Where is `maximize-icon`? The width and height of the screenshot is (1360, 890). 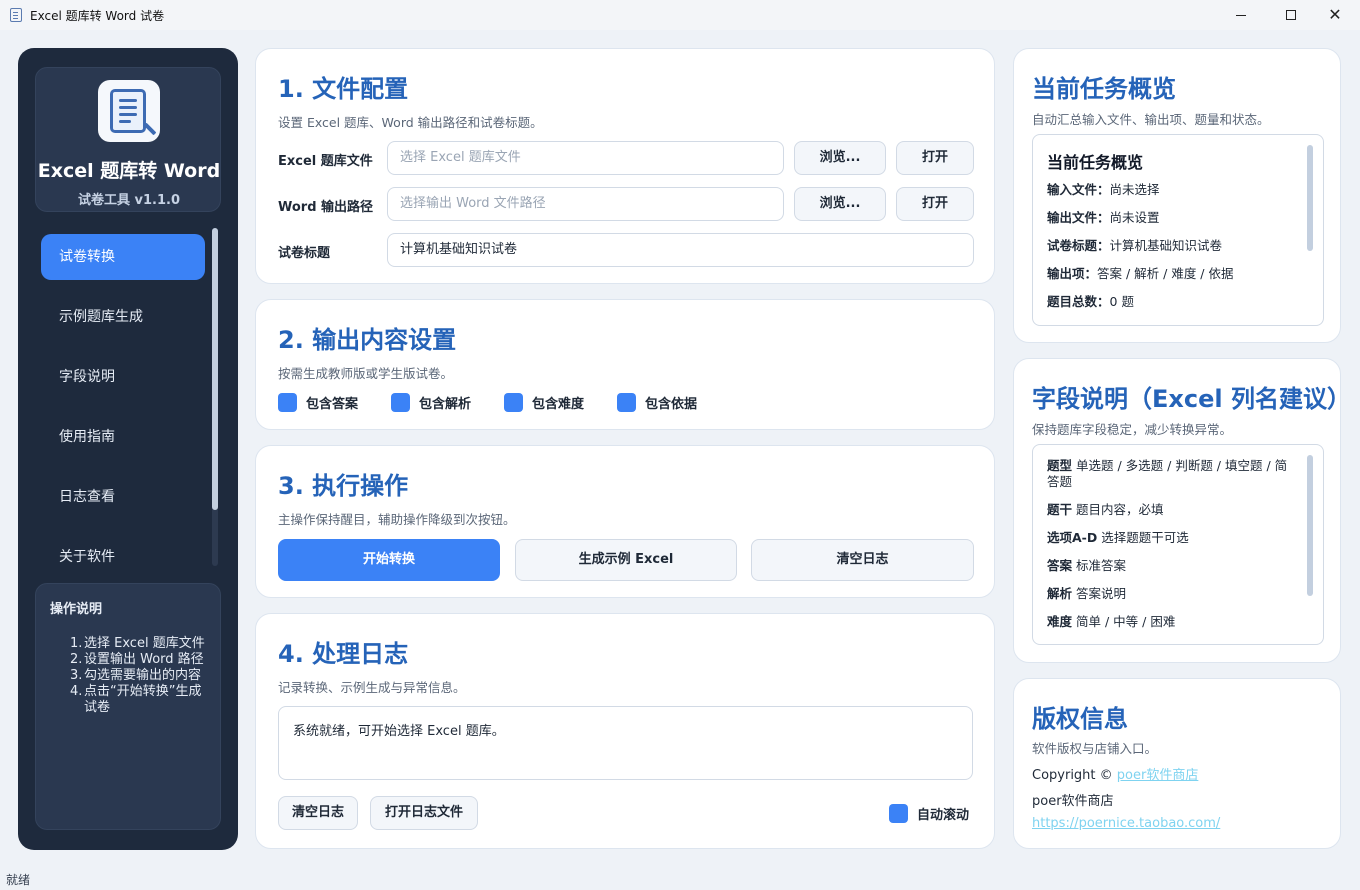 maximize-icon is located at coordinates (1291, 15).